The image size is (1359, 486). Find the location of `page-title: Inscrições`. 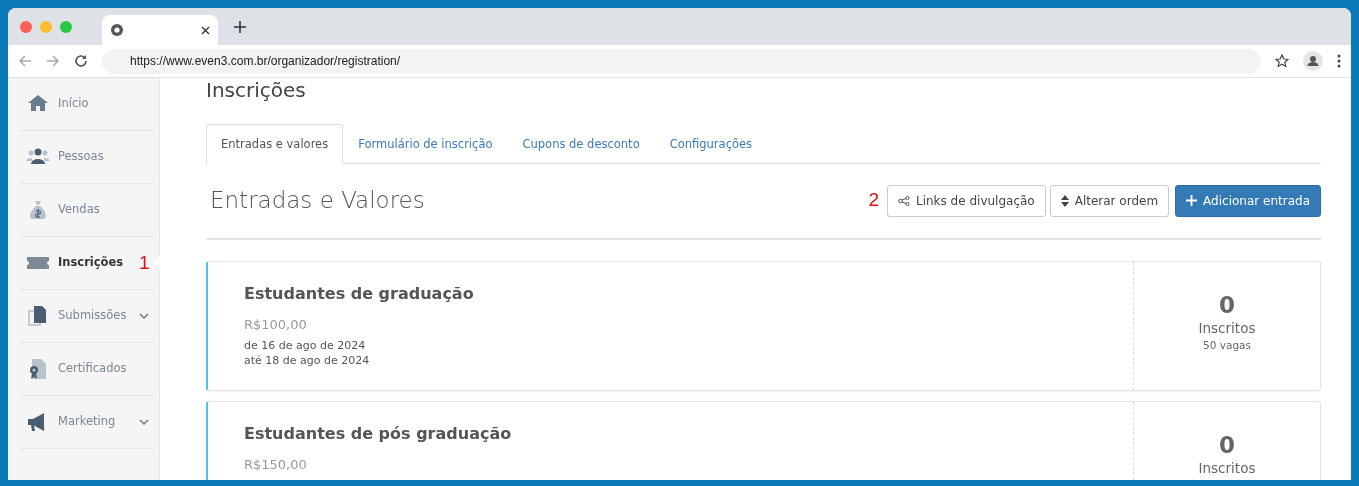

page-title: Inscrições is located at coordinates (256, 90).